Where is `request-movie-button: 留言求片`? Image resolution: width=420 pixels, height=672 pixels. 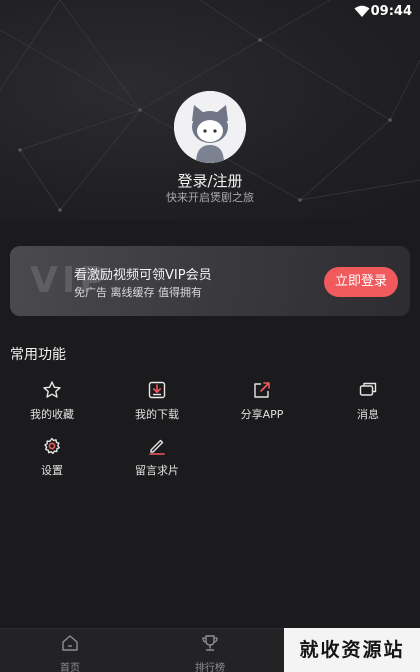 request-movie-button: 留言求片 is located at coordinates (157, 457).